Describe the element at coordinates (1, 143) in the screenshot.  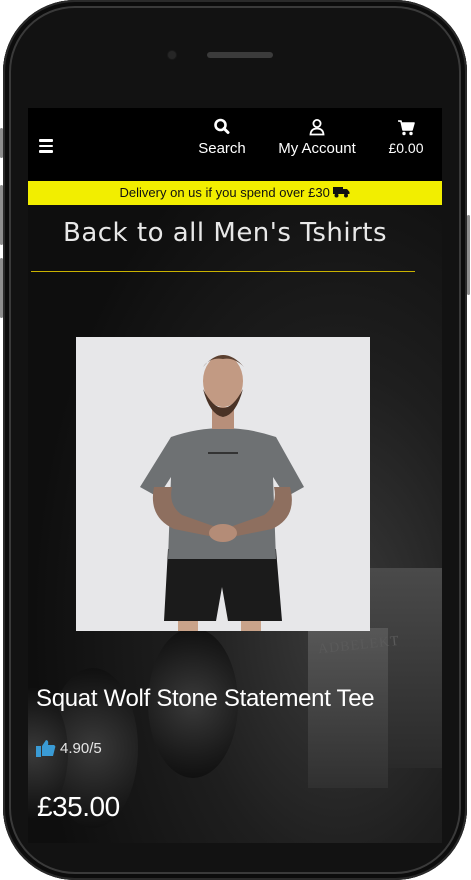
I see `side-button` at that location.